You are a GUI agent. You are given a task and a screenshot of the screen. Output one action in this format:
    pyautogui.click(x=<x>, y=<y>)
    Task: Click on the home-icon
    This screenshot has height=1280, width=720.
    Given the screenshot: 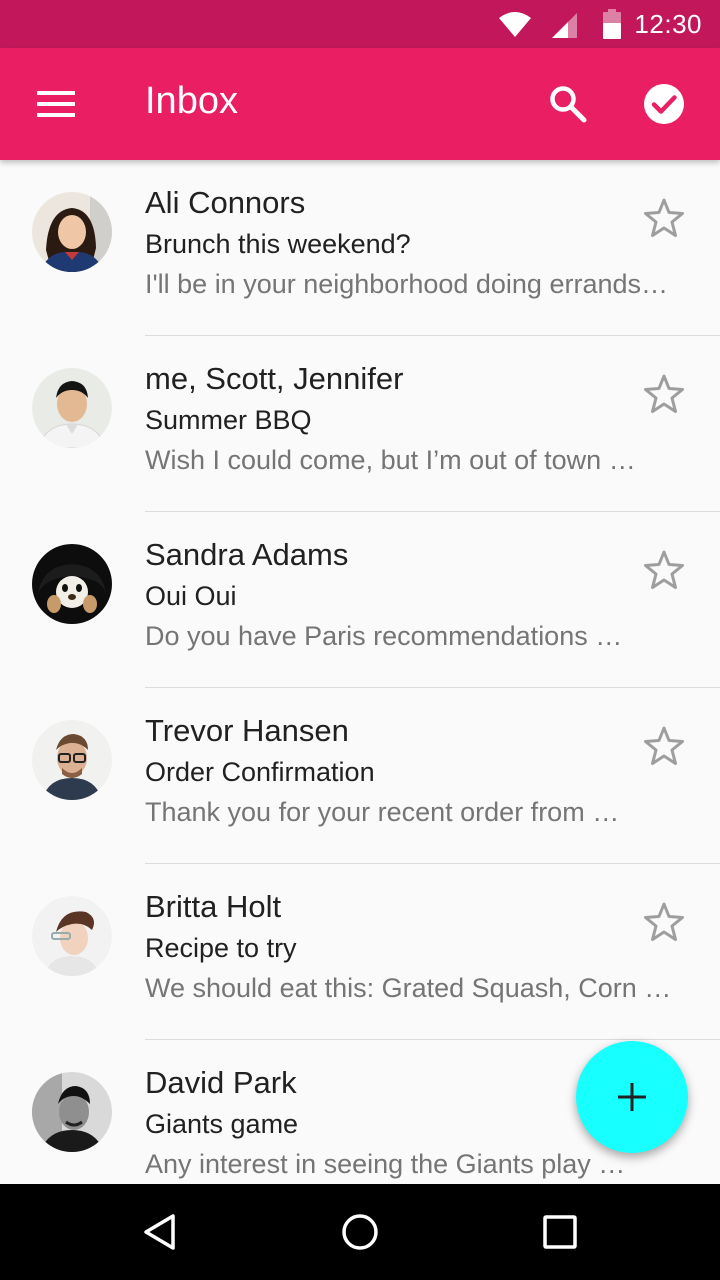 What is the action you would take?
    pyautogui.click(x=360, y=1232)
    